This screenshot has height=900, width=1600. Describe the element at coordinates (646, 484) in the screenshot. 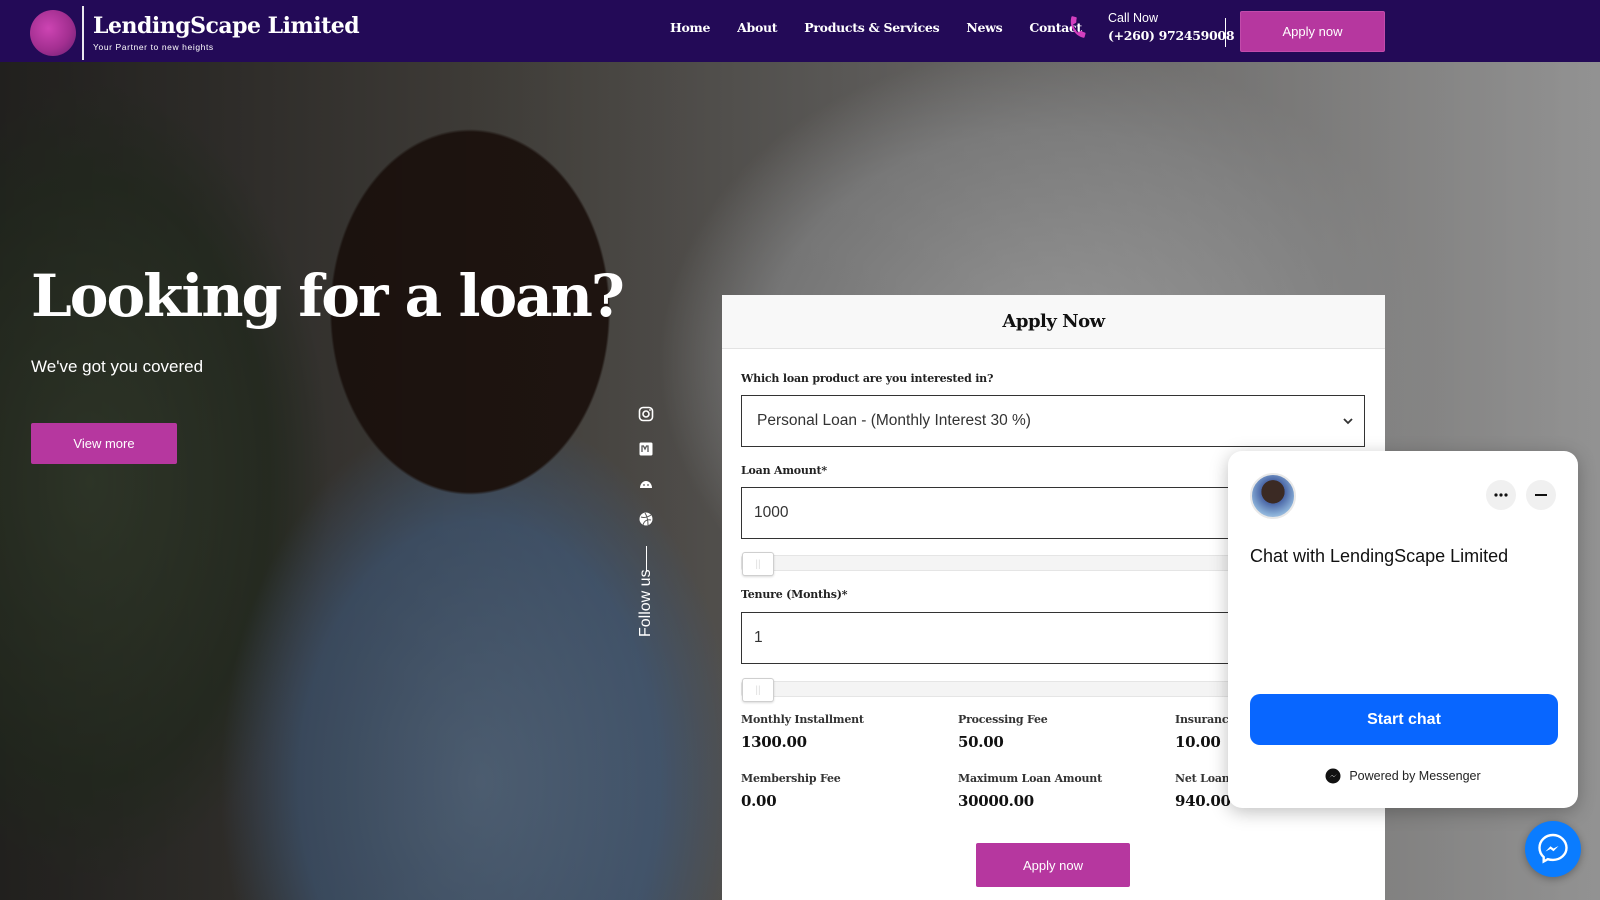

I see `android-icon` at that location.